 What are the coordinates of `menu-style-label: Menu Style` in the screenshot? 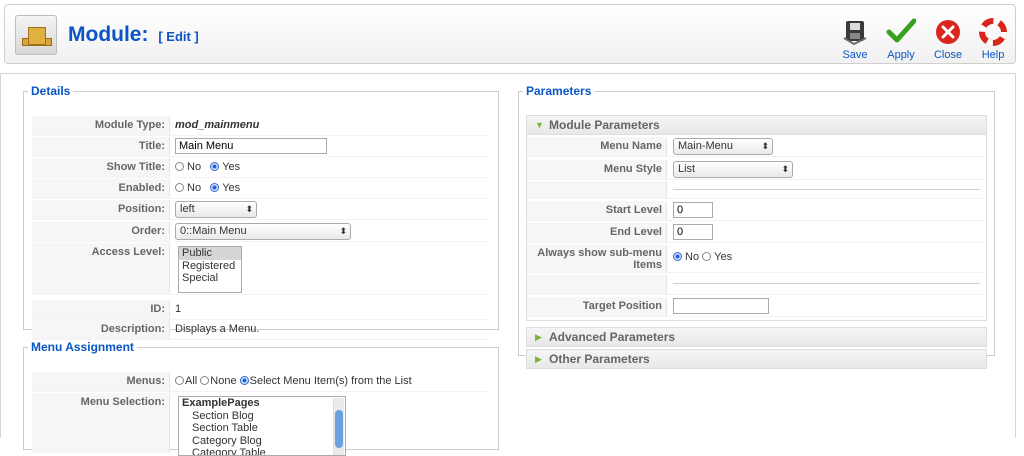 It's located at (597, 169).